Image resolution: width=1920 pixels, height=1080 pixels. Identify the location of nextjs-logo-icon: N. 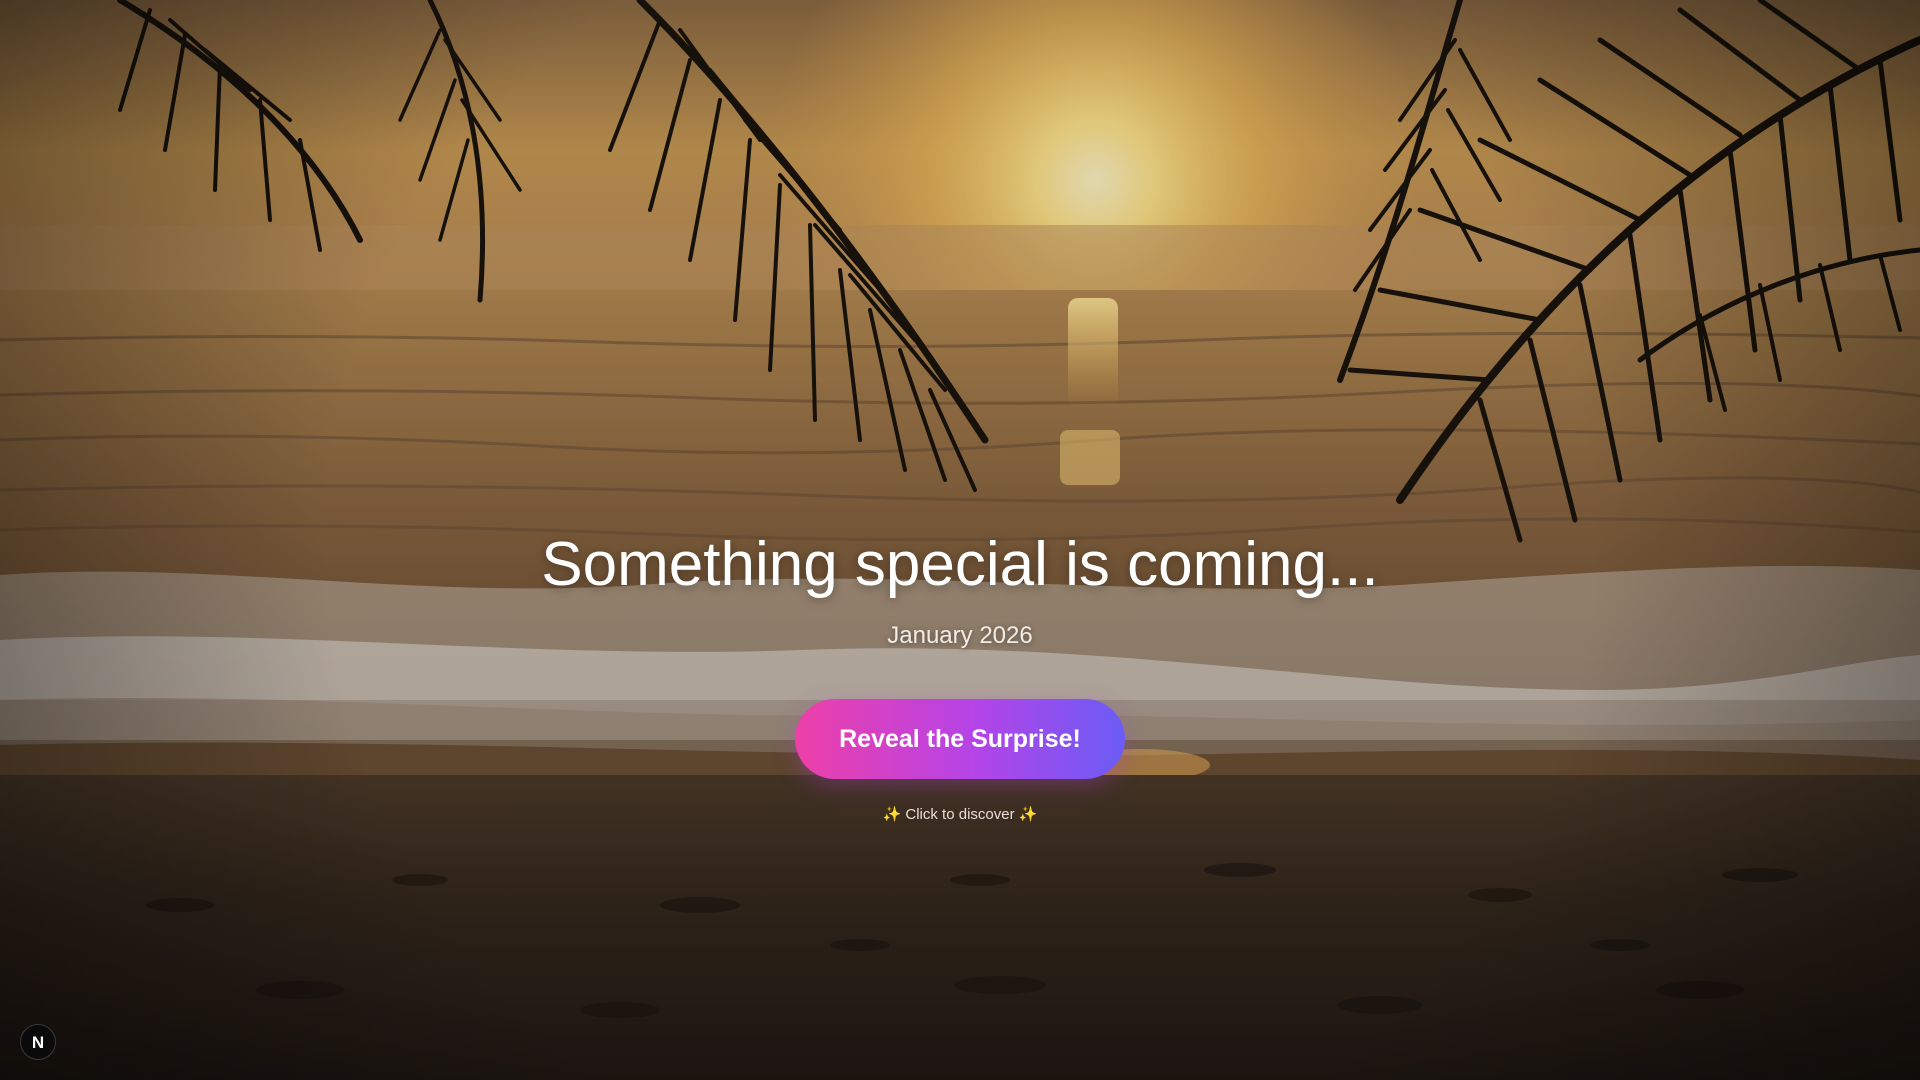
(38, 1042).